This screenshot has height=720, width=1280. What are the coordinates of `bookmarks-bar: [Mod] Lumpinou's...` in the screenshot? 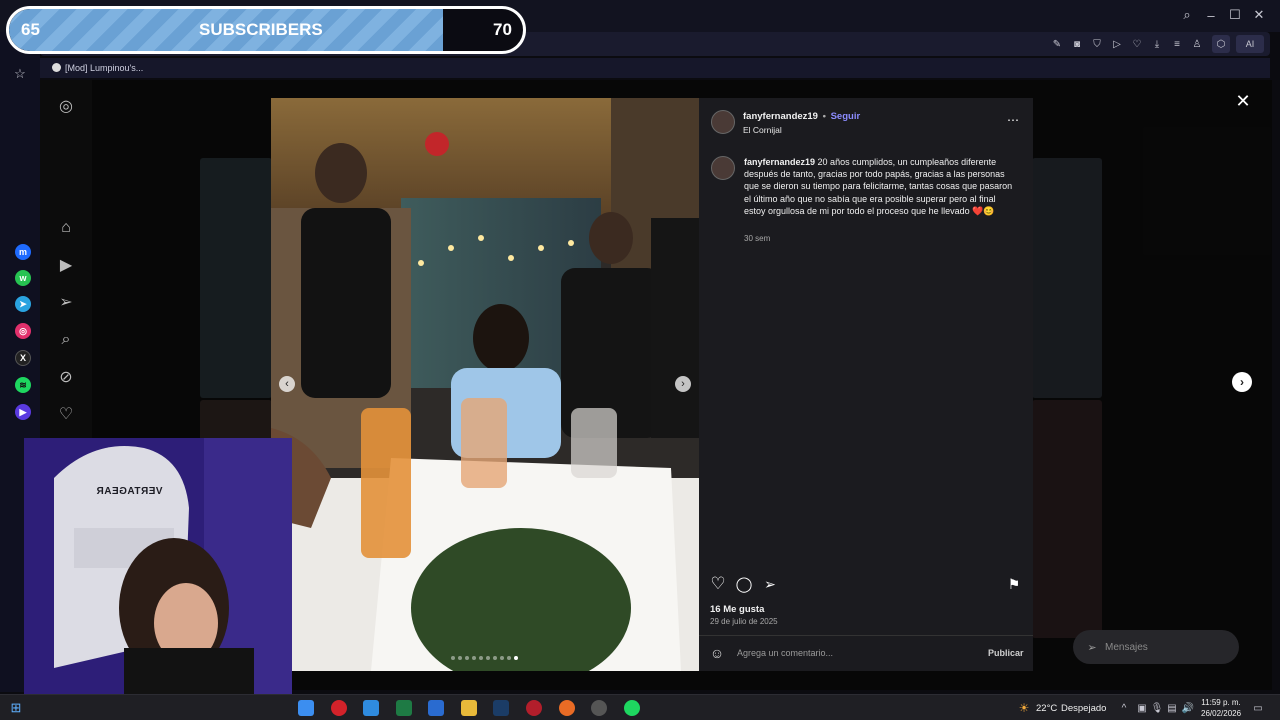 It's located at (655, 68).